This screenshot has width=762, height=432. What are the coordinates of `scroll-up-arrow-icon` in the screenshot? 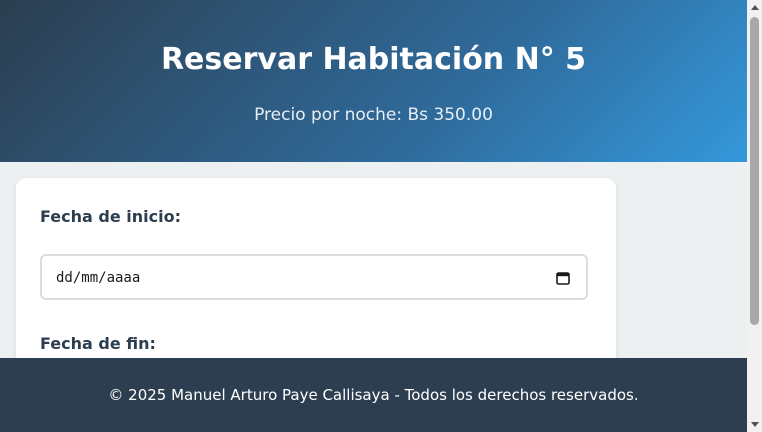 It's located at (754, 7).